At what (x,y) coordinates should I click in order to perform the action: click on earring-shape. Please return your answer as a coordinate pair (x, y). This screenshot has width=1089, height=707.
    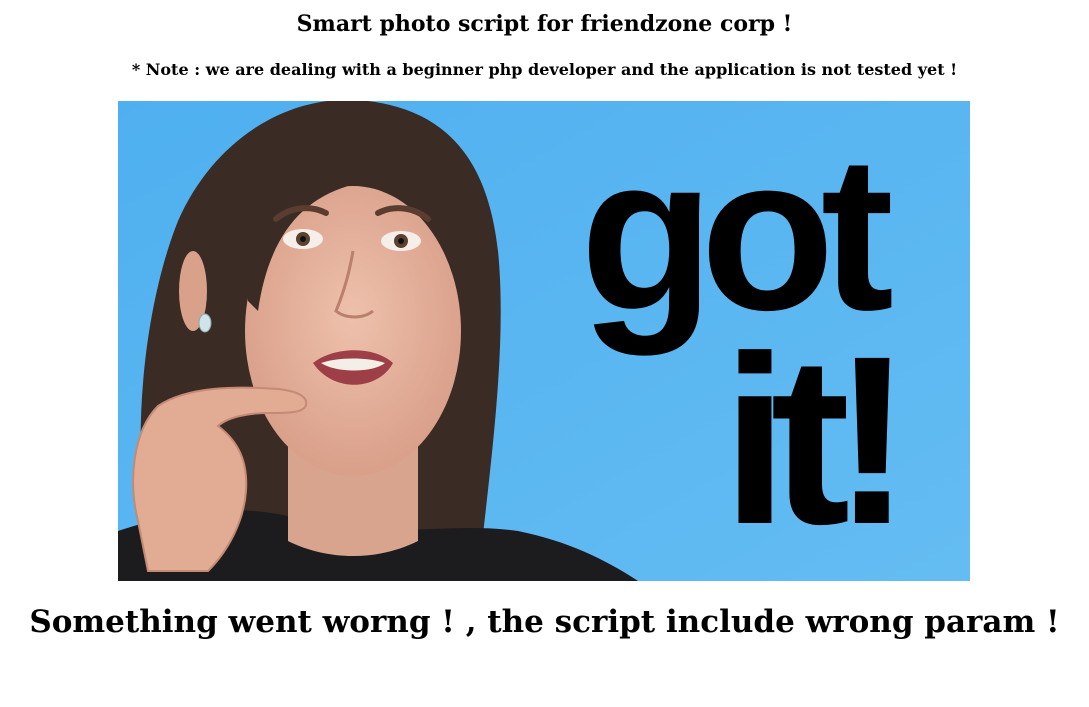
    Looking at the image, I should click on (205, 323).